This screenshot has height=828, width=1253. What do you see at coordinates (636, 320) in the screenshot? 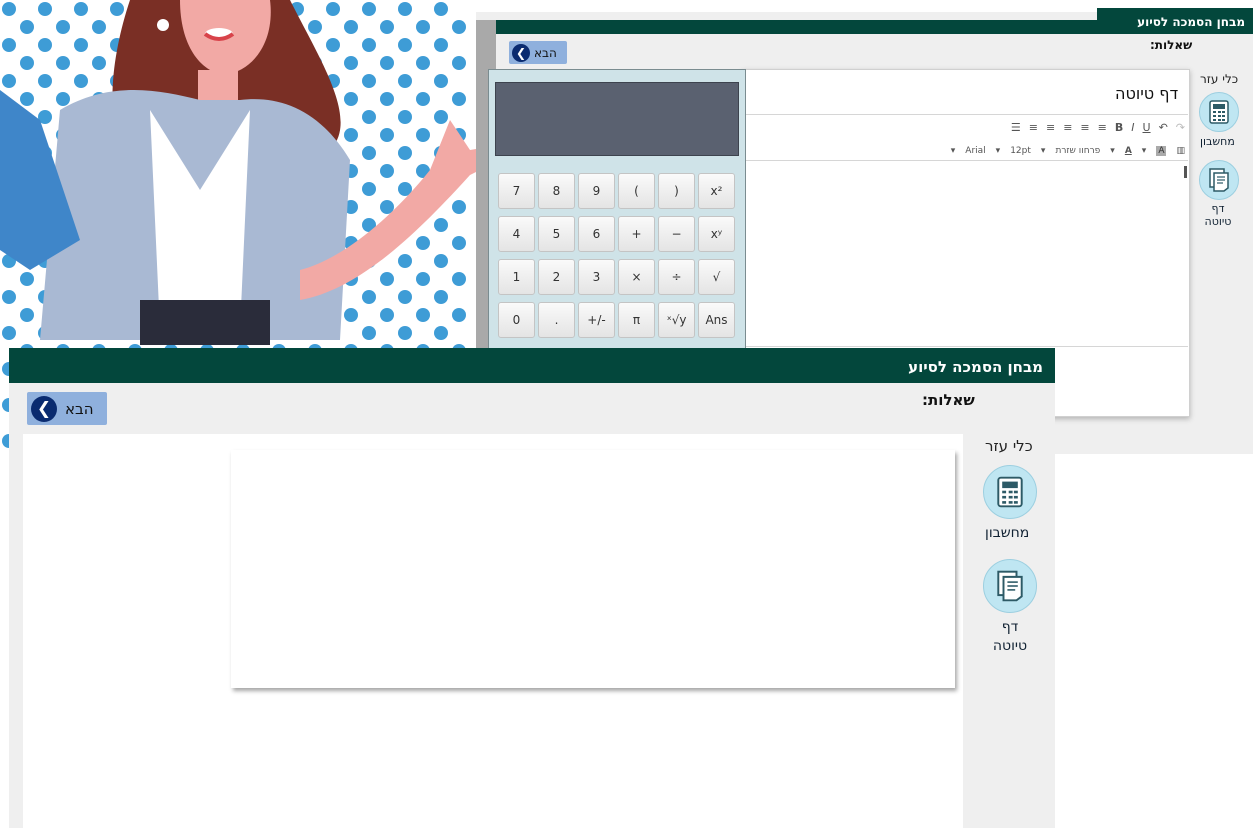
I see `calc-key: π` at bounding box center [636, 320].